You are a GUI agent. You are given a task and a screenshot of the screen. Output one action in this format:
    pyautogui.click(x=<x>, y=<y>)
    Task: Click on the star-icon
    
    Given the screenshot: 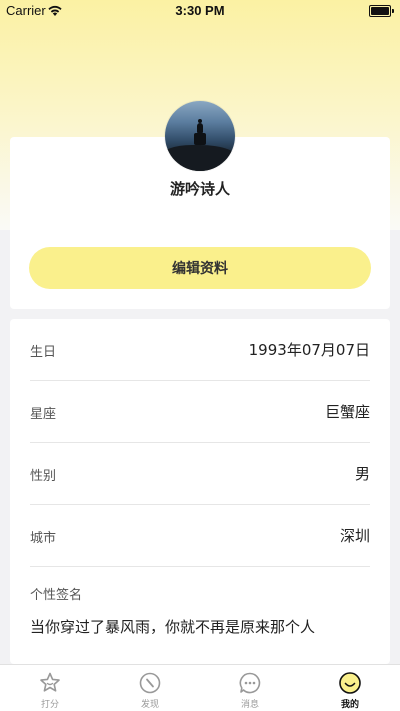 What is the action you would take?
    pyautogui.click(x=50, y=682)
    